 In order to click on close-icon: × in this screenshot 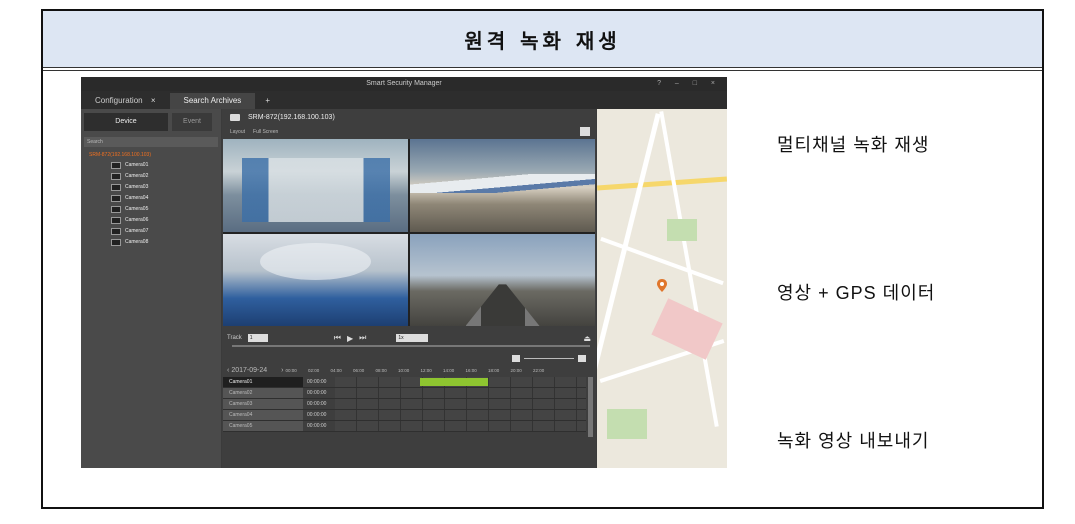, I will do `click(153, 100)`.